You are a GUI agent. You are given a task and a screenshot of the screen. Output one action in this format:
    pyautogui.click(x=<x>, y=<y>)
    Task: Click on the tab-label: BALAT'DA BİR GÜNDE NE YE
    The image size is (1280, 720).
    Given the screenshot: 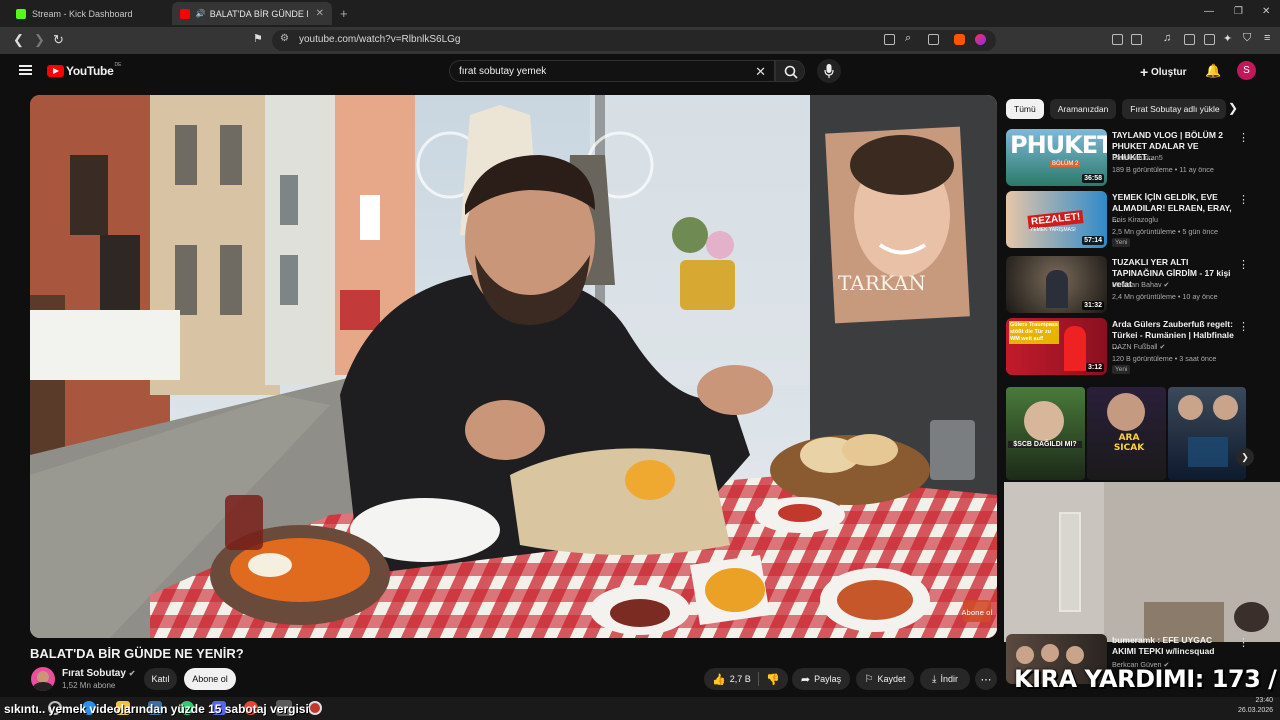 What is the action you would take?
    pyautogui.click(x=258, y=13)
    